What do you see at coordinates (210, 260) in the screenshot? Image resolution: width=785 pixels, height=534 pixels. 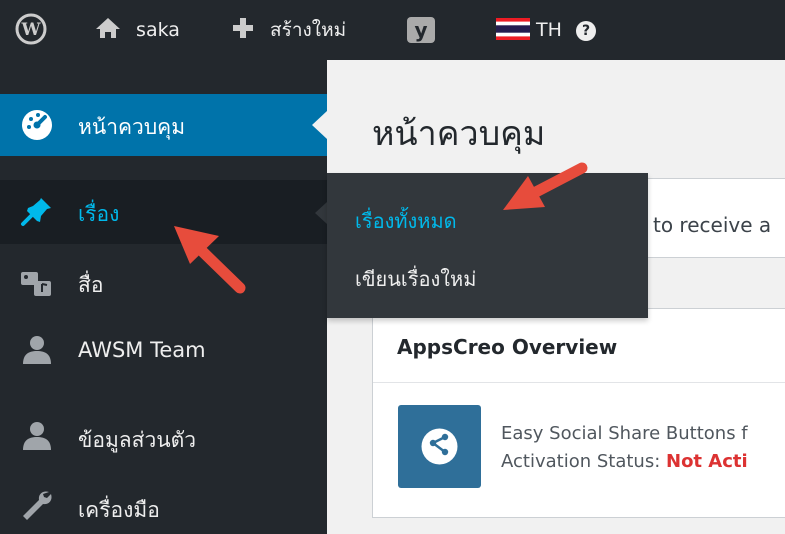 I see `arrow-to-posts` at bounding box center [210, 260].